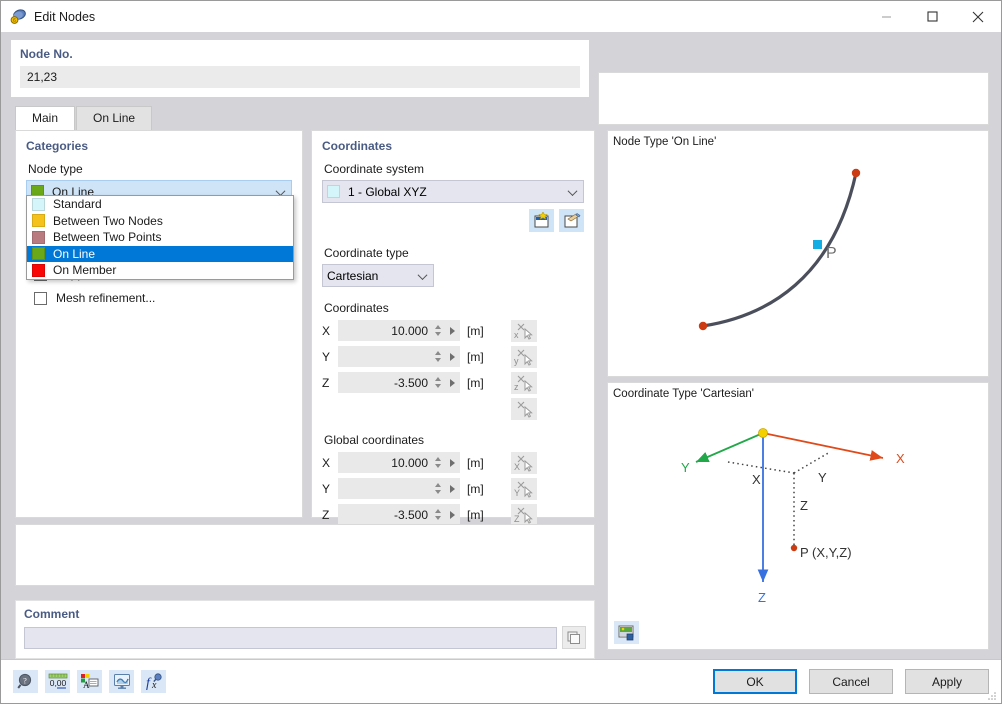  I want to click on coordinate-x-spinner, so click(438, 330).